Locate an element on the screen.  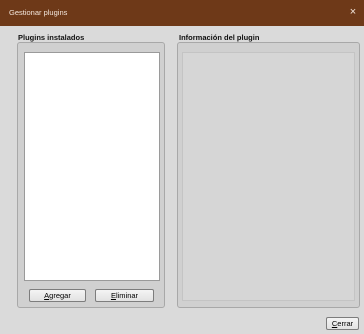
window-title: Gestionar plugins is located at coordinates (38, 12).